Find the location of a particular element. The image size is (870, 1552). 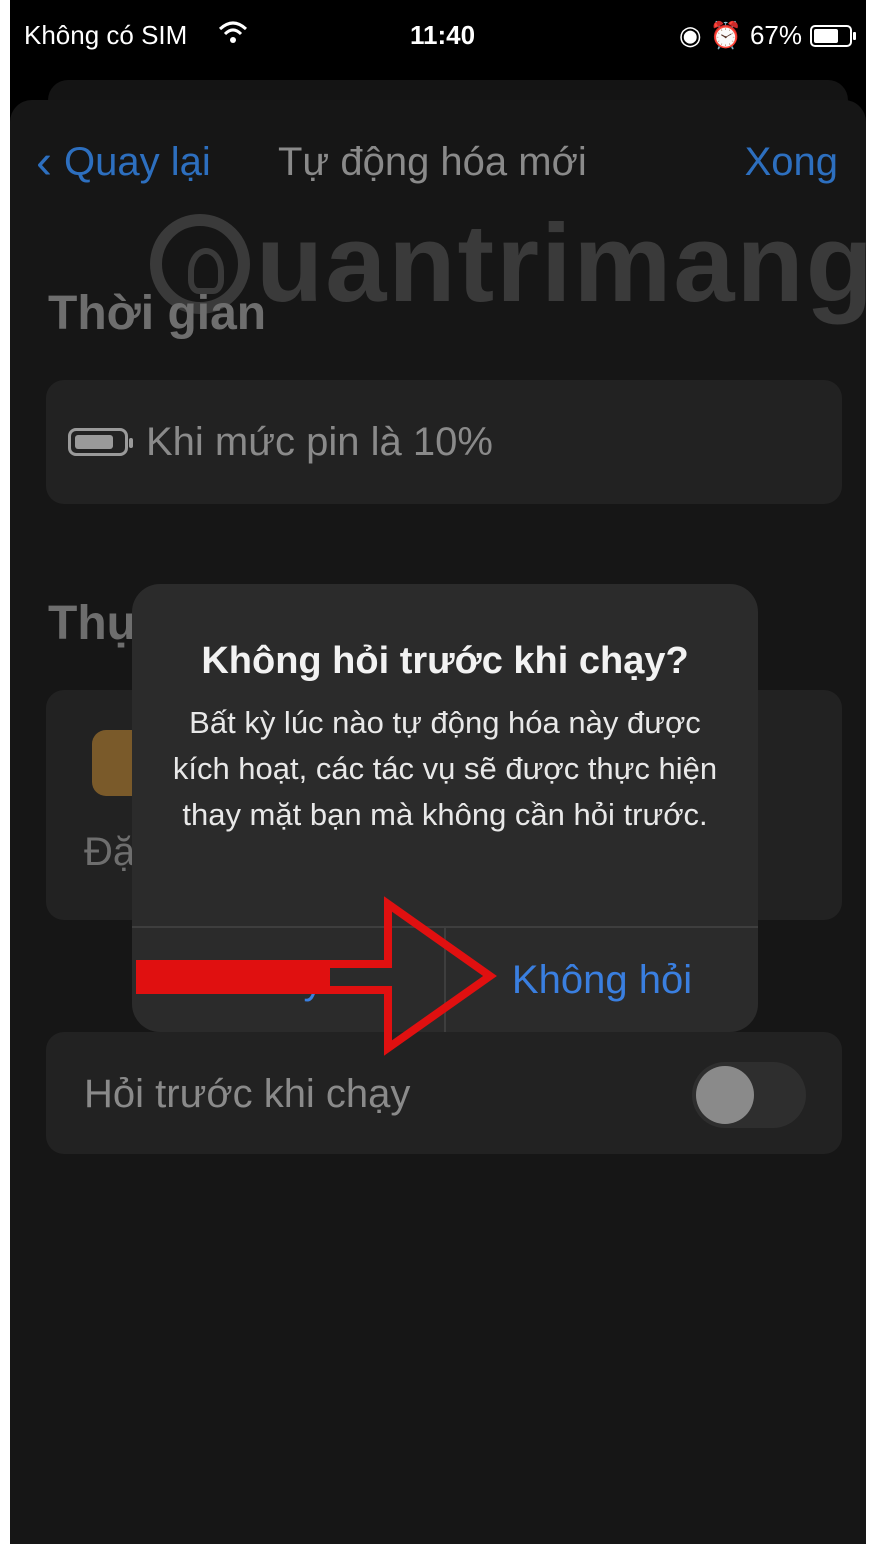

wifi-icon is located at coordinates (233, 35).